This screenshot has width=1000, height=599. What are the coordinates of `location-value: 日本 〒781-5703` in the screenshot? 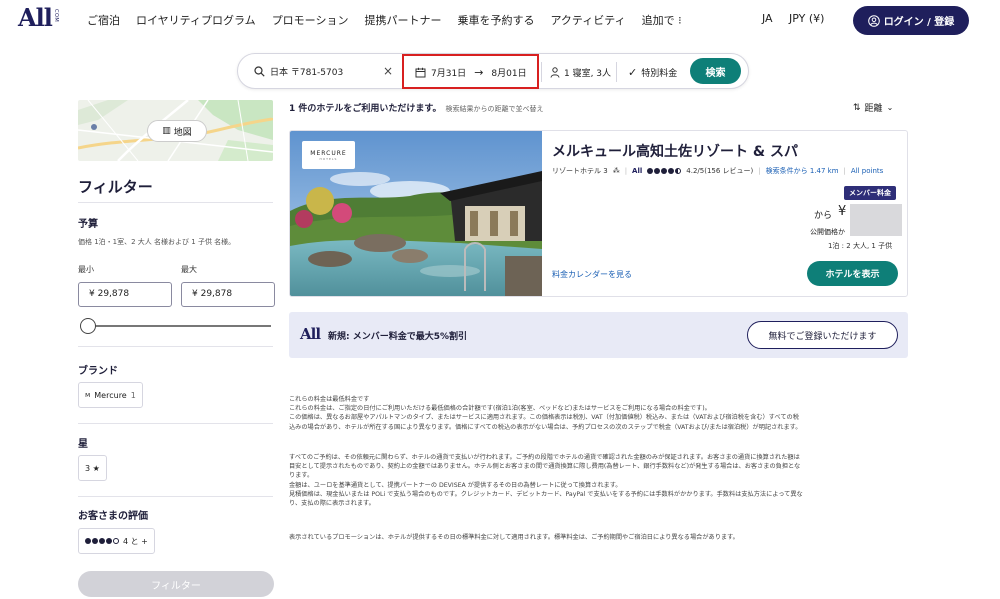 It's located at (307, 73).